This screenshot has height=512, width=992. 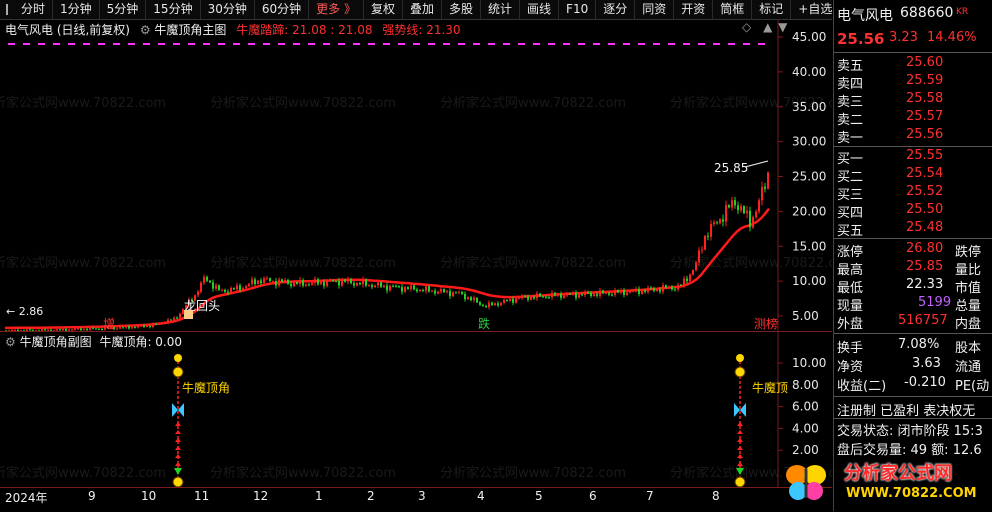 I want to click on toolbar-btn-more: 更多 》, so click(x=336, y=9).